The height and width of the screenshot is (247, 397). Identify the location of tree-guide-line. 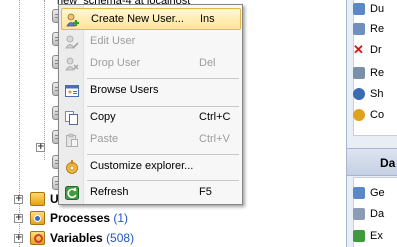
(44, 80).